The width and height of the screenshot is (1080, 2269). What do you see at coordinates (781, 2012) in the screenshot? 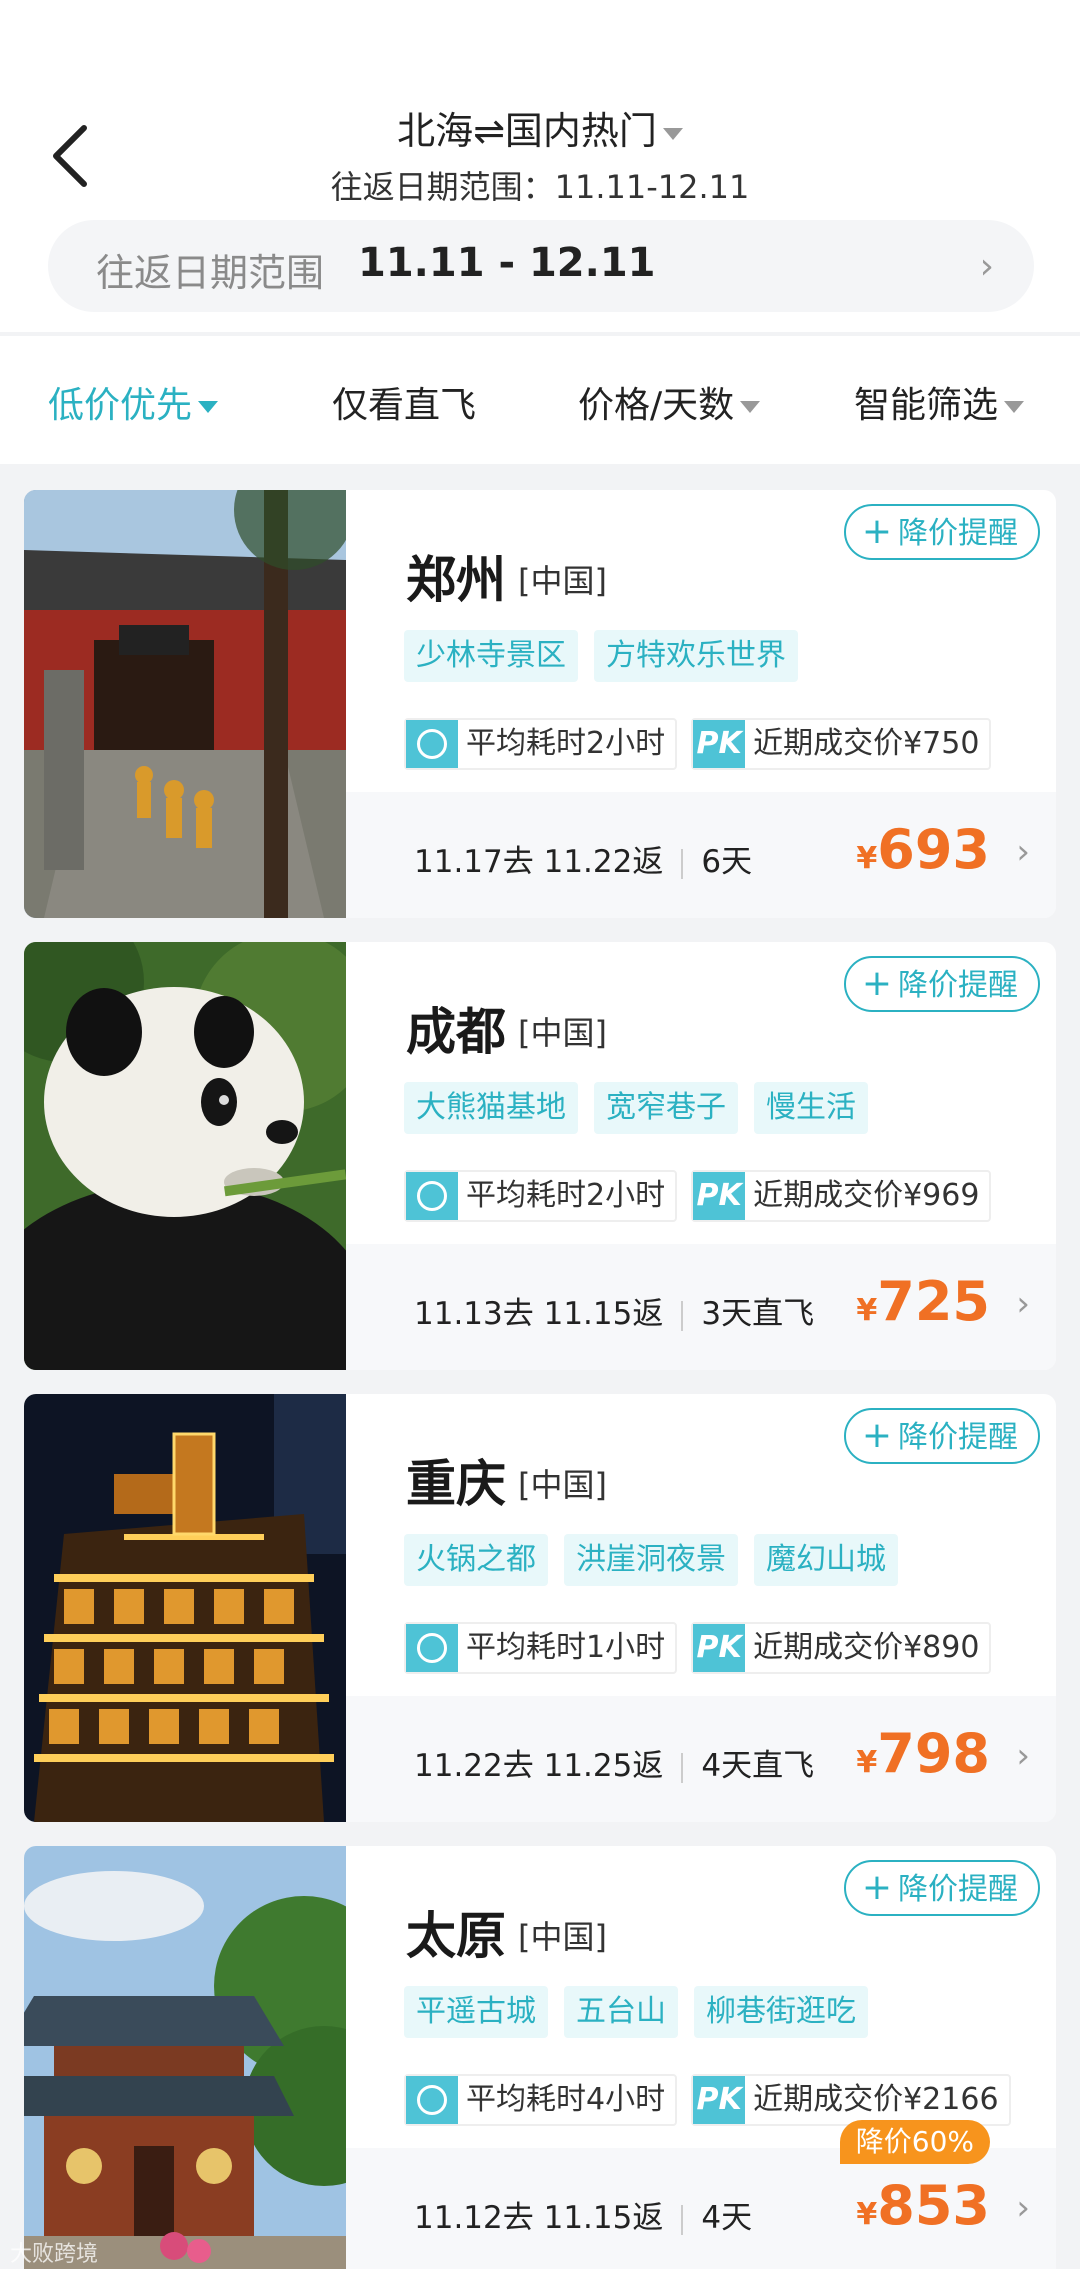
I see `attraction-tag: 柳巷街逛吃` at bounding box center [781, 2012].